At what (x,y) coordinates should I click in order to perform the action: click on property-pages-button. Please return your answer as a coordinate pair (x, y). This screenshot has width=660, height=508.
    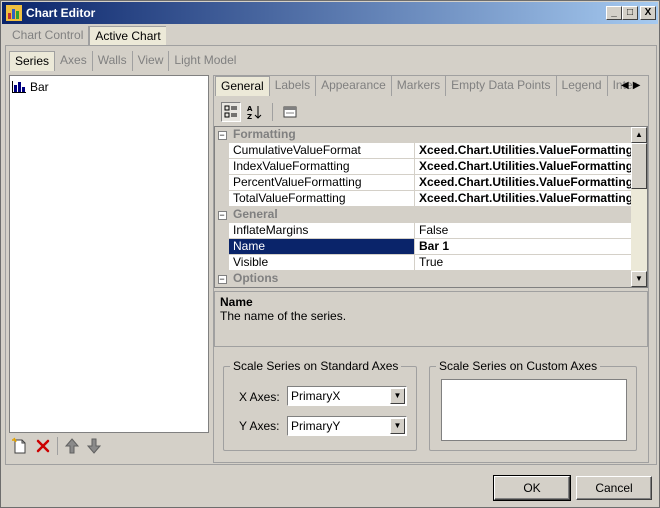
    Looking at the image, I should click on (290, 112).